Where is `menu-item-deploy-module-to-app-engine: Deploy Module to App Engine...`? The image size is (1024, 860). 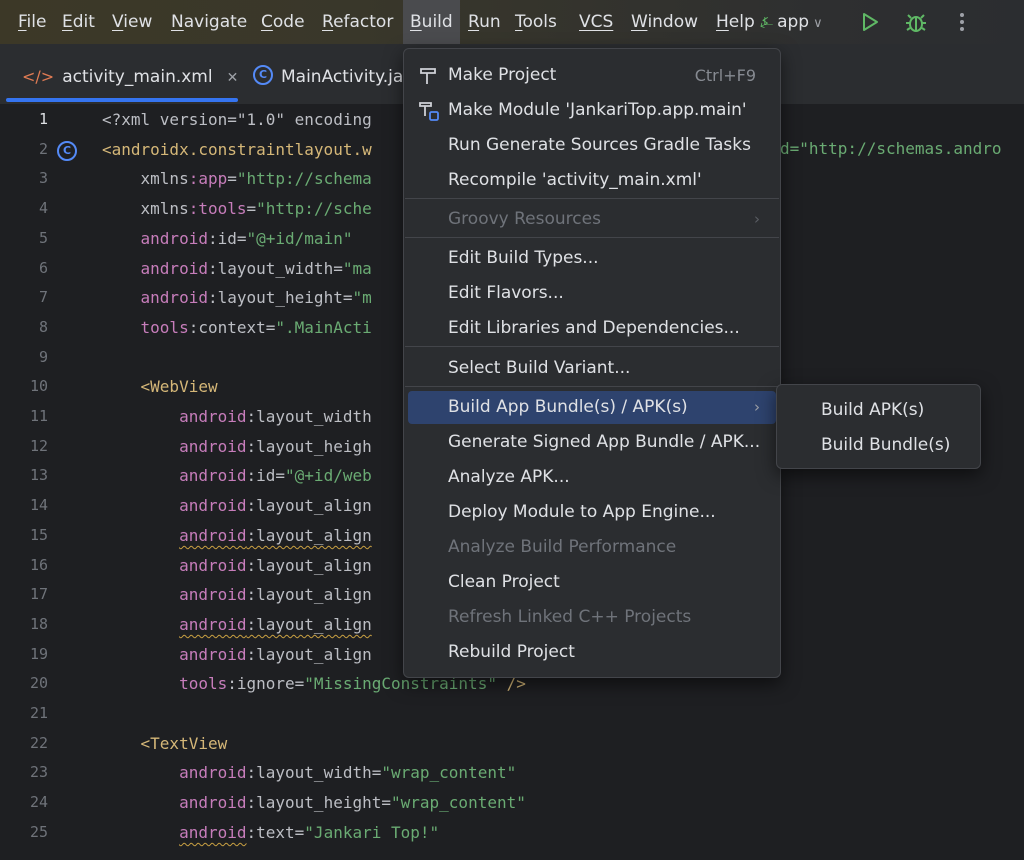 menu-item-deploy-module-to-app-engine: Deploy Module to App Engine... is located at coordinates (592, 512).